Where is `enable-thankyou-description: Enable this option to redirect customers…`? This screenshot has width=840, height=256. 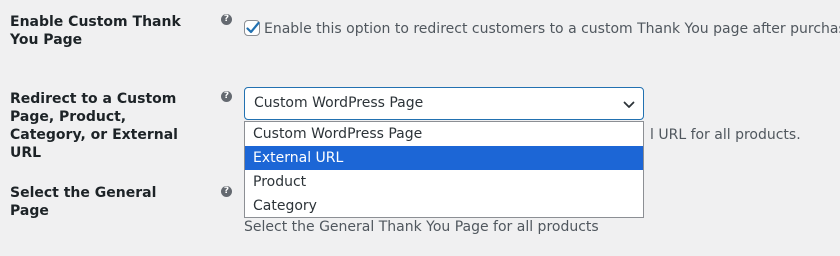 enable-thankyou-description: Enable this option to redirect customers… is located at coordinates (552, 29).